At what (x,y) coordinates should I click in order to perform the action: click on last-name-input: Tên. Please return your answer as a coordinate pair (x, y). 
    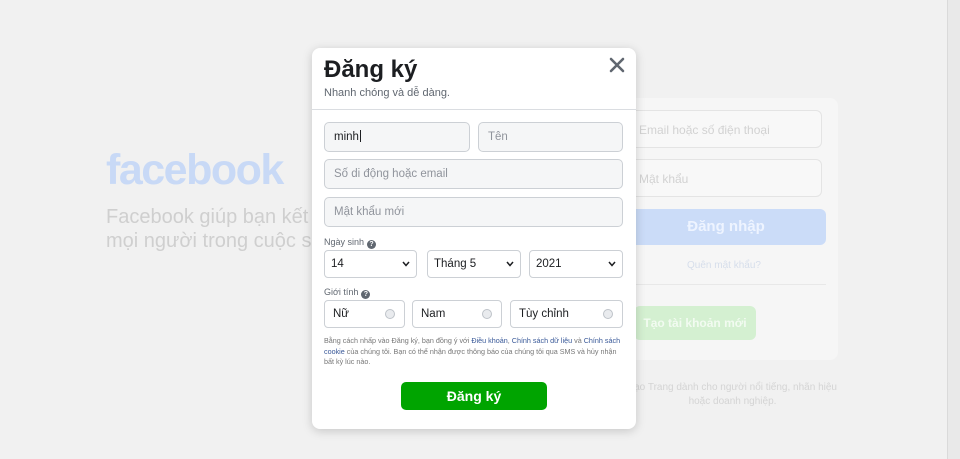
    Looking at the image, I should click on (550, 137).